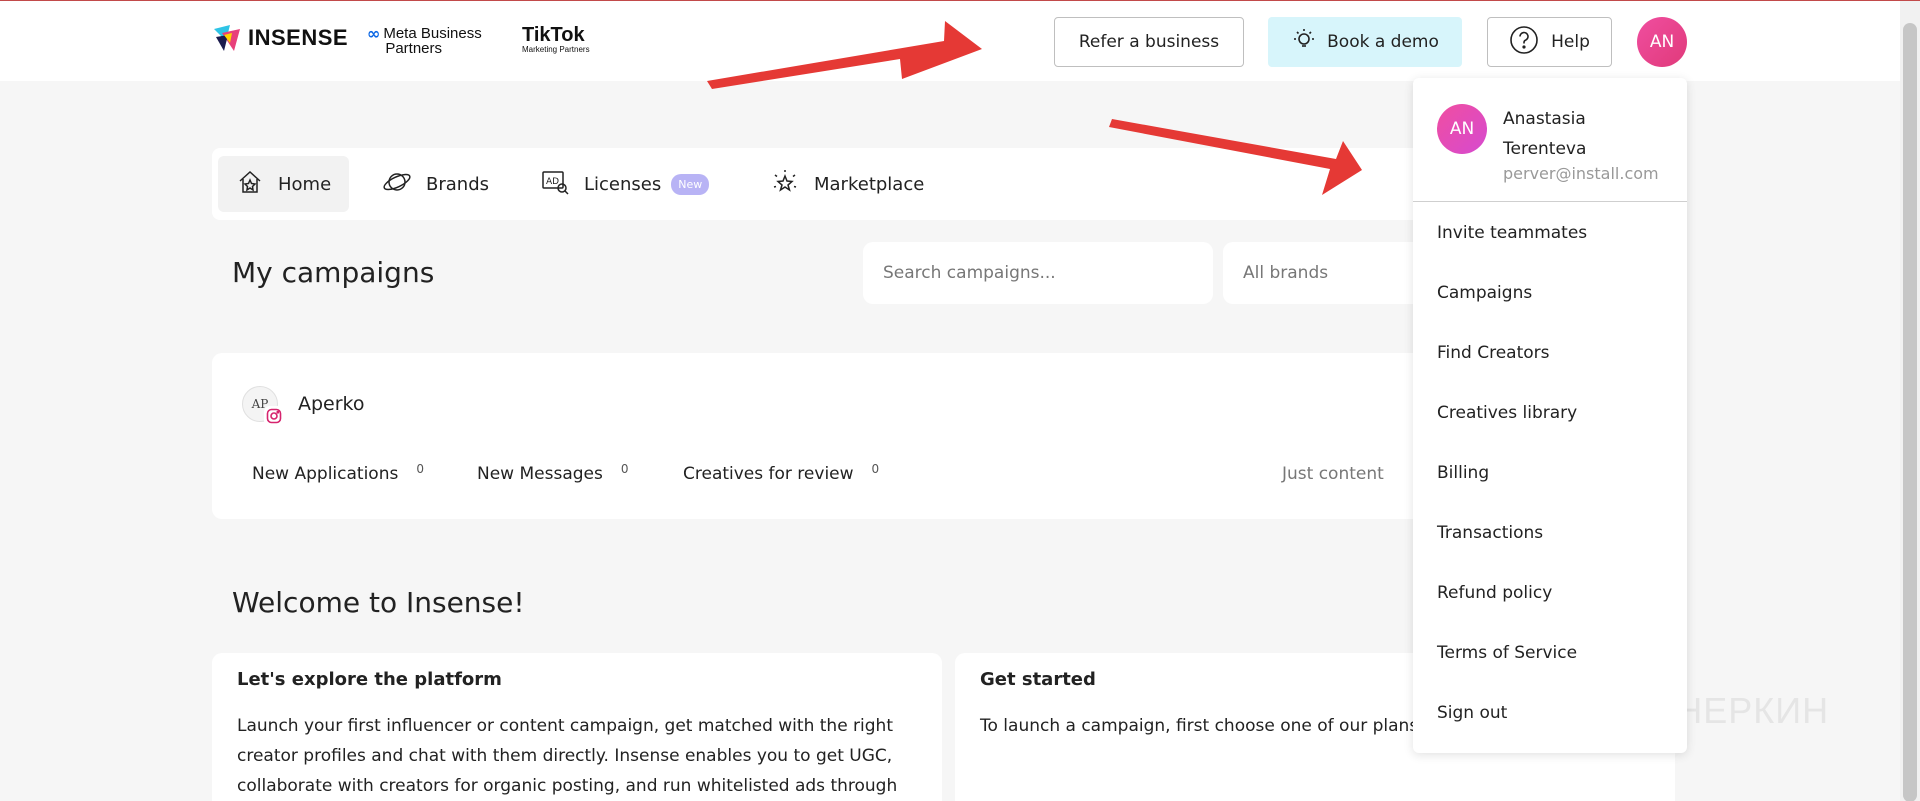 The image size is (1920, 801). I want to click on tiktok-sub: Marketing Partners, so click(556, 49).